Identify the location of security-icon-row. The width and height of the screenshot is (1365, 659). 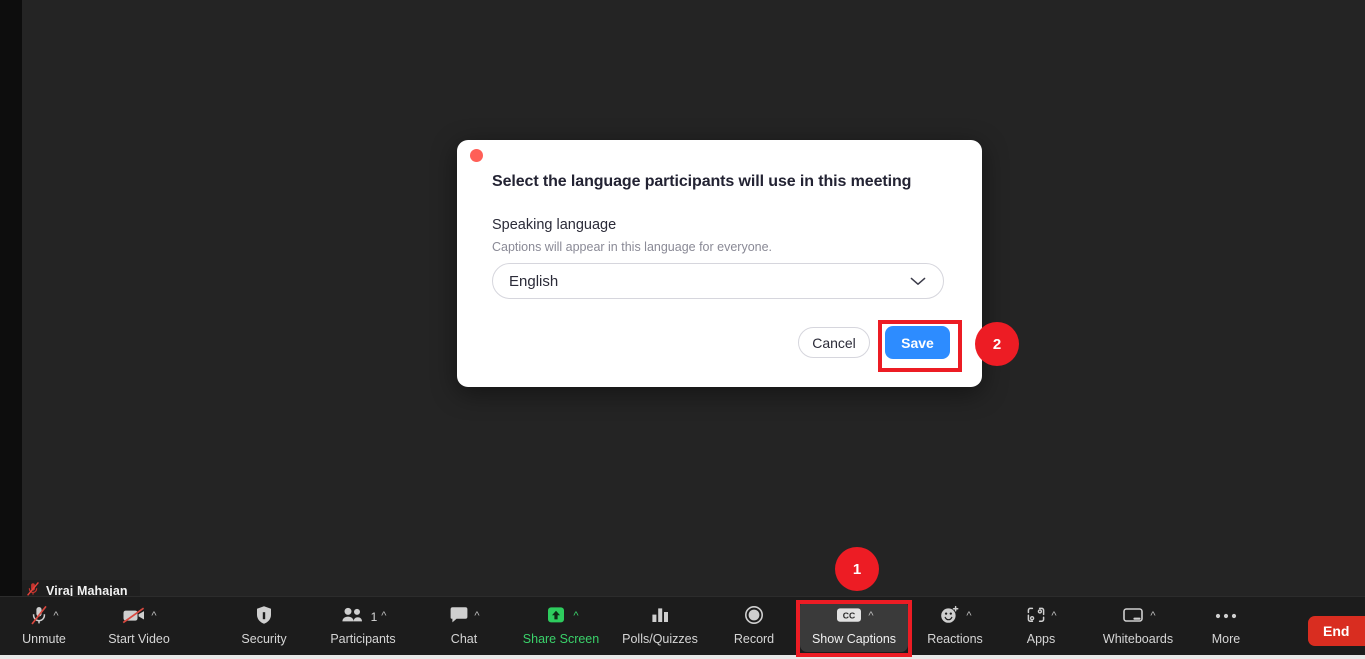
(264, 617).